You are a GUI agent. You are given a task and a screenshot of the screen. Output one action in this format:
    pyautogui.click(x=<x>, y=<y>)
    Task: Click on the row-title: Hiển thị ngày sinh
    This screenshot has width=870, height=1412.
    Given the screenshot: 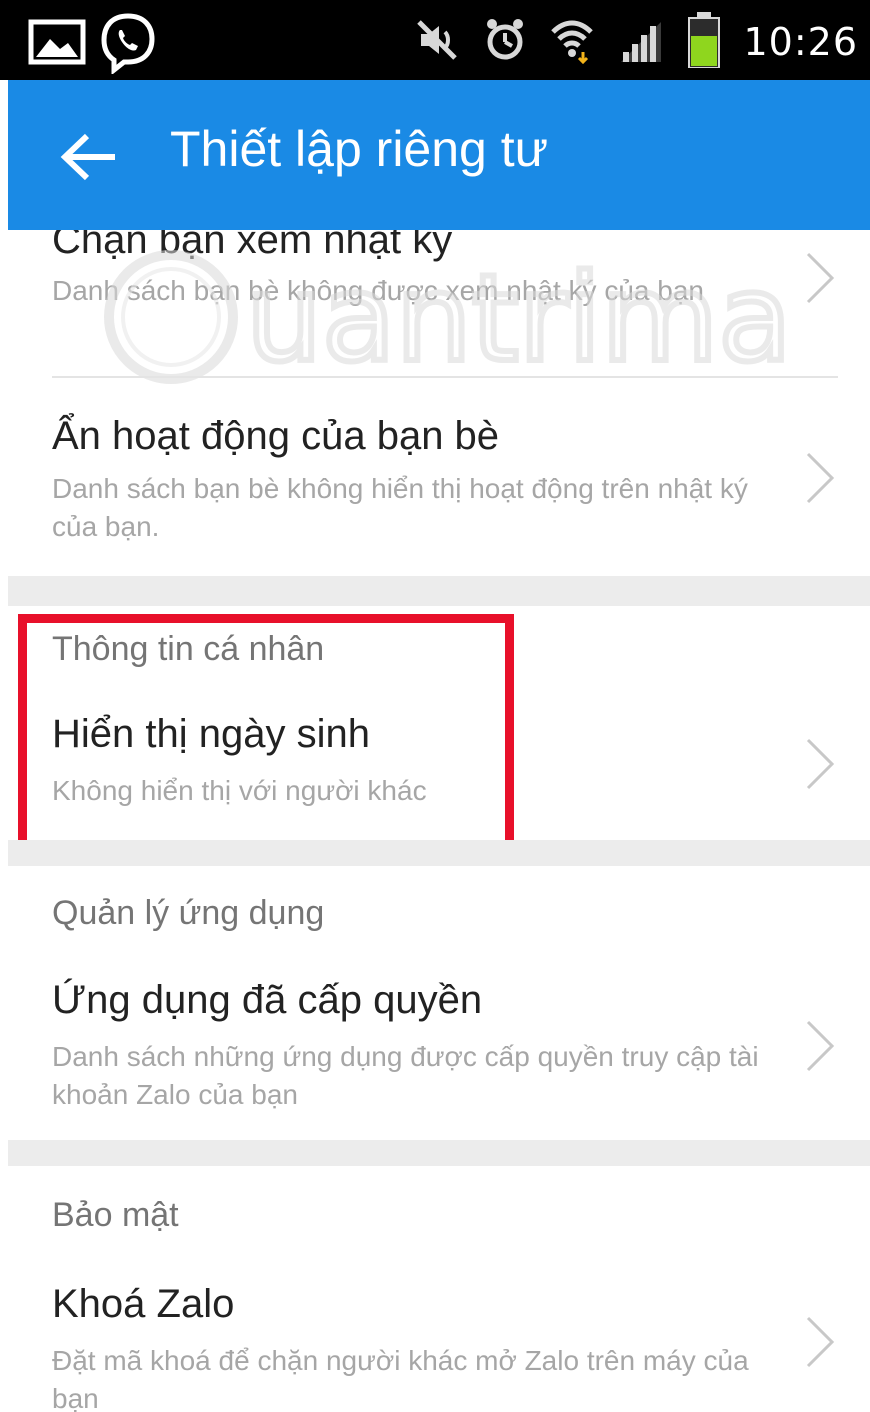 What is the action you would take?
    pyautogui.click(x=211, y=734)
    